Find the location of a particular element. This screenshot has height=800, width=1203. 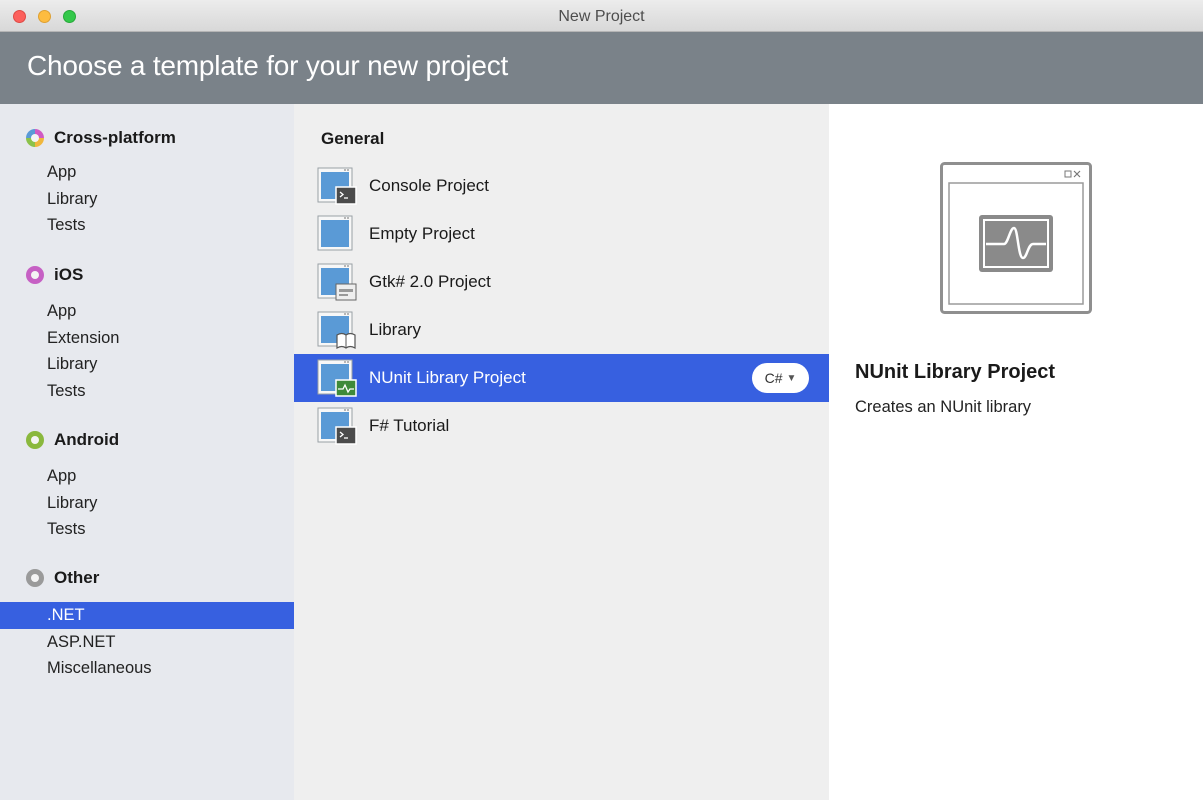

template-label: Gtk# 2.0 Project is located at coordinates (430, 281).